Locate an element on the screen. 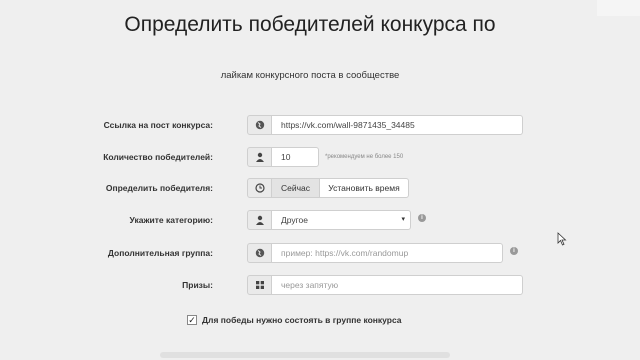 This screenshot has height=360, width=640. winners-count-hint: *рекомендуем не более 150 is located at coordinates (364, 157).